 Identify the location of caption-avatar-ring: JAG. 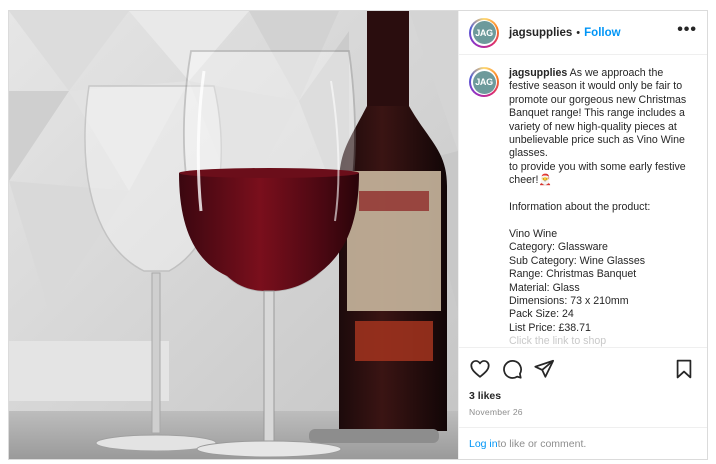
(484, 82).